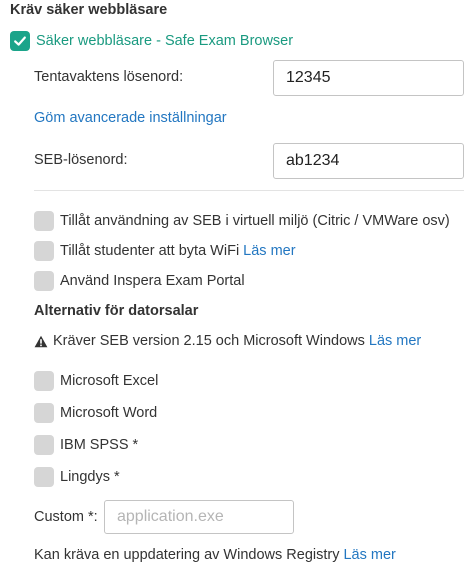  I want to click on app-spss-checkbox, so click(44, 445).